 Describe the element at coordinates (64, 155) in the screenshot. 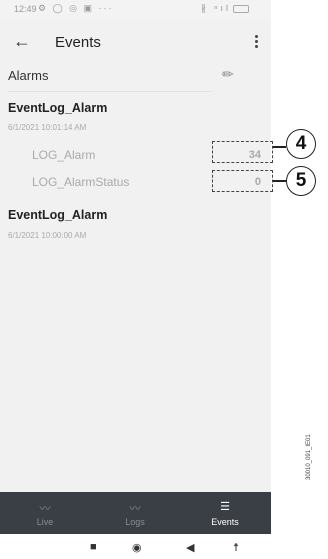

I see `log-label: LOG_Alarm` at that location.